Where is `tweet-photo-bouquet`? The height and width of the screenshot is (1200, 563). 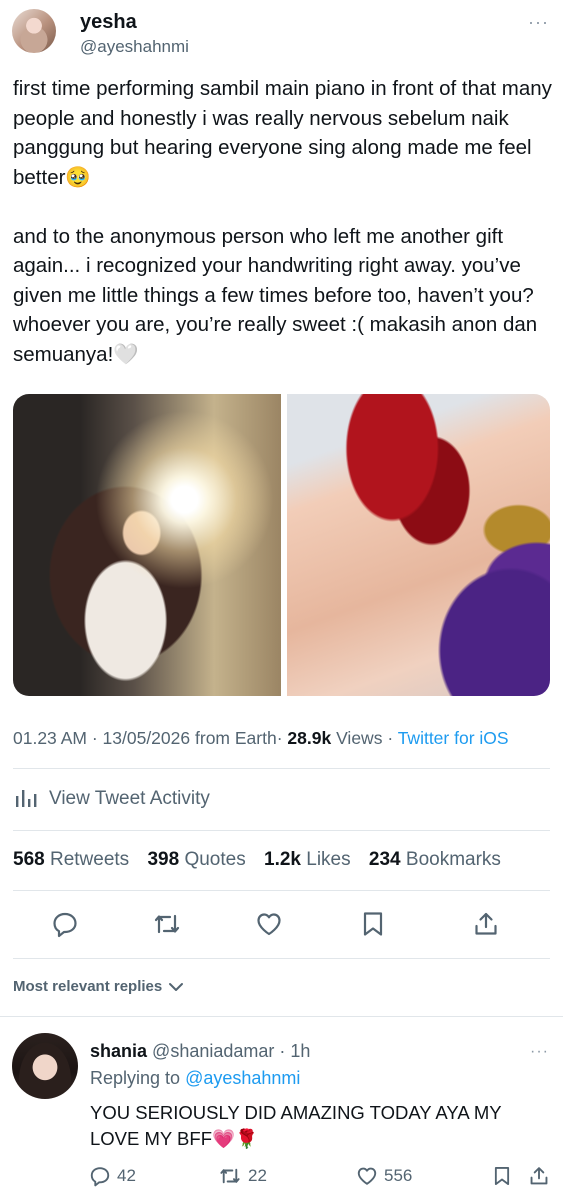
tweet-photo-bouquet is located at coordinates (418, 545).